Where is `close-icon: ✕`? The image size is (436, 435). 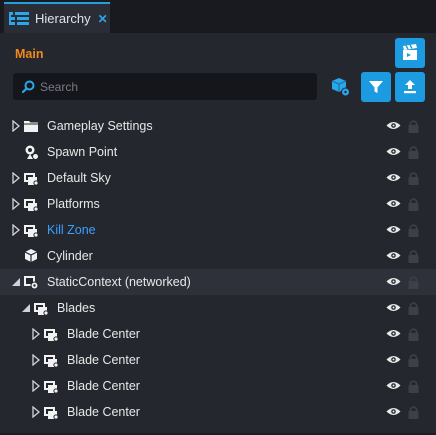
close-icon: ✕ is located at coordinates (103, 19).